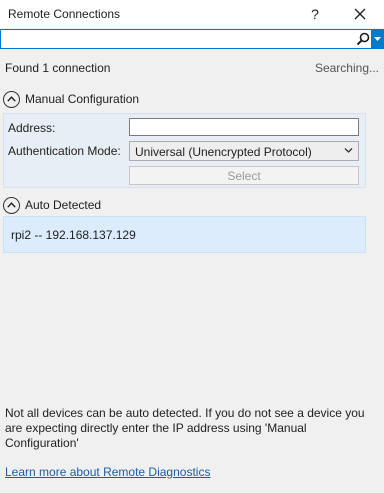 The height and width of the screenshot is (493, 384). I want to click on auth-mode-value: Universal (Unencrypted Protocol), so click(223, 152).